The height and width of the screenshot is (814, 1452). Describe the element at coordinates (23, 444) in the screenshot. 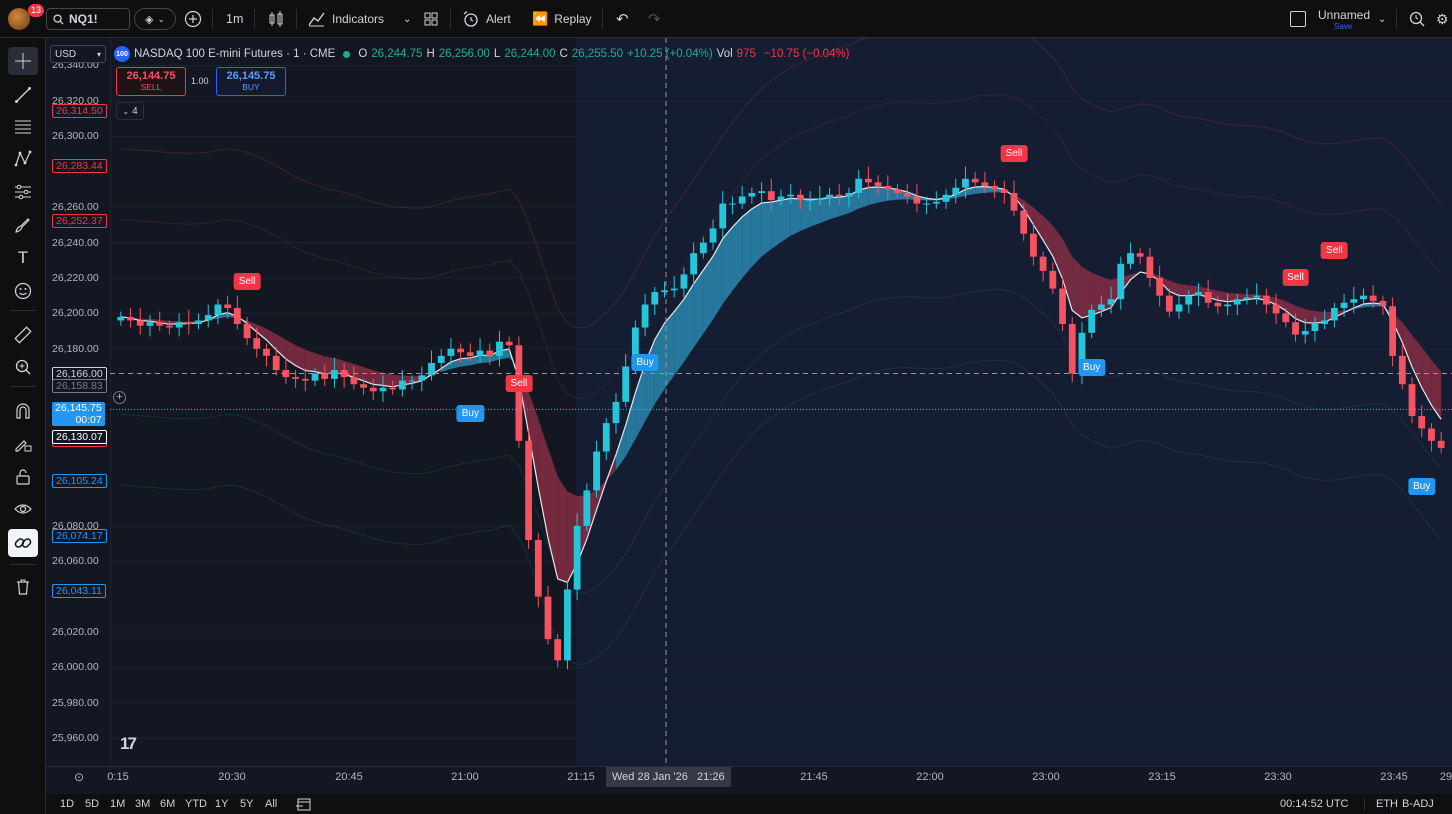

I see `stay-drawing-tool` at that location.